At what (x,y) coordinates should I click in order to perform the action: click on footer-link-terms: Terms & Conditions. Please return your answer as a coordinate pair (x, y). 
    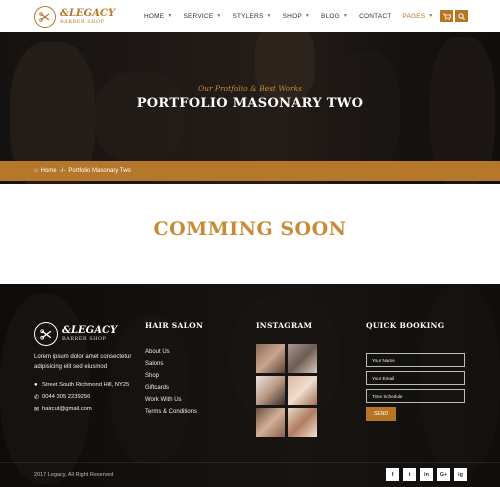
    Looking at the image, I should click on (171, 412).